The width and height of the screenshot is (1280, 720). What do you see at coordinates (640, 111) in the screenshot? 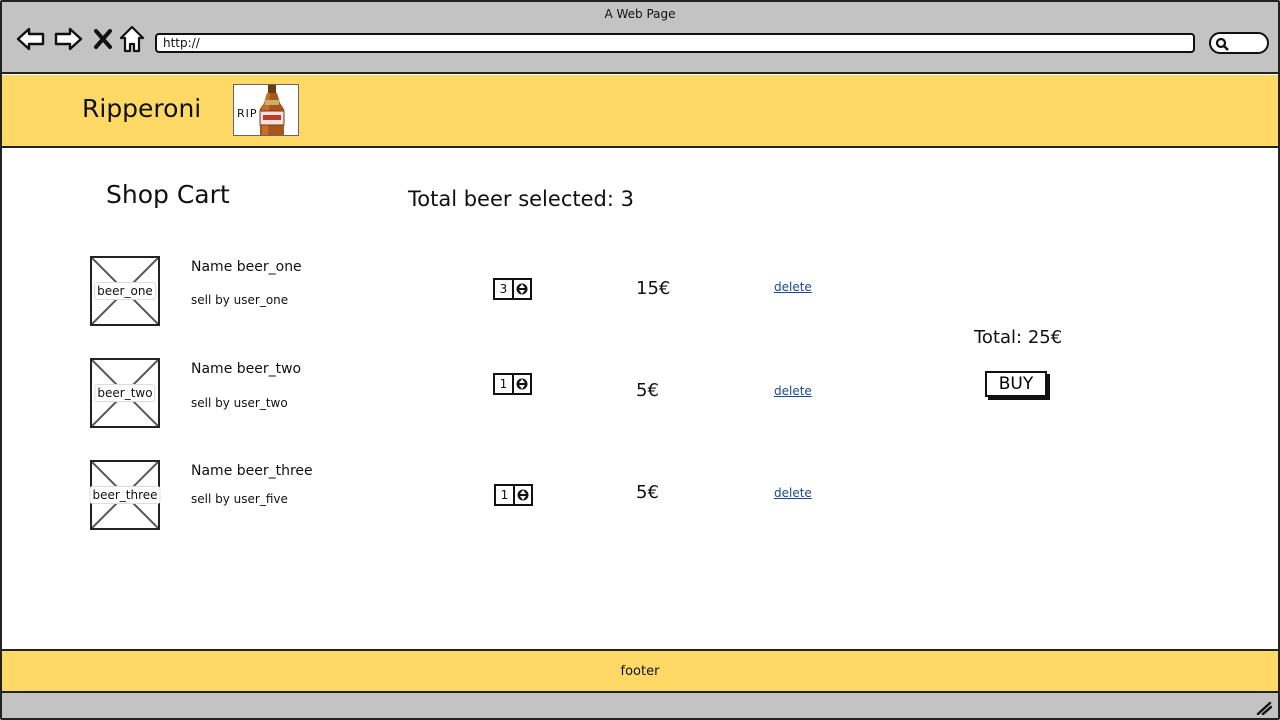
I see `site-header: Ripperoni RIP` at bounding box center [640, 111].